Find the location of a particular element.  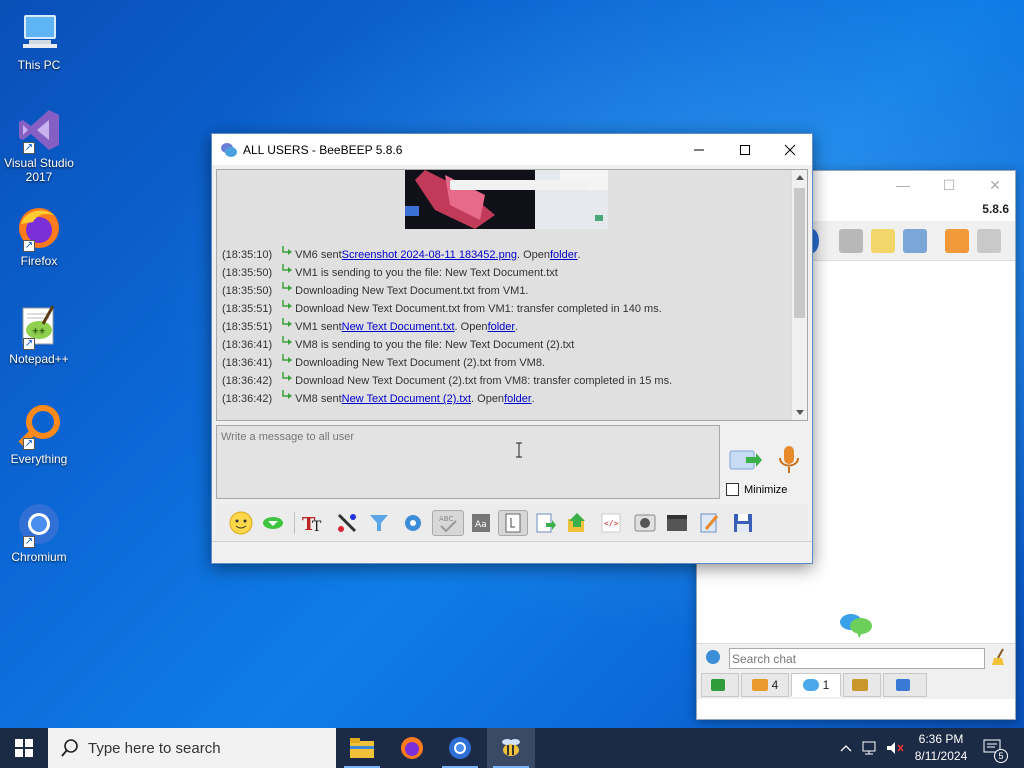

search-row: Search chat is located at coordinates (856, 657).